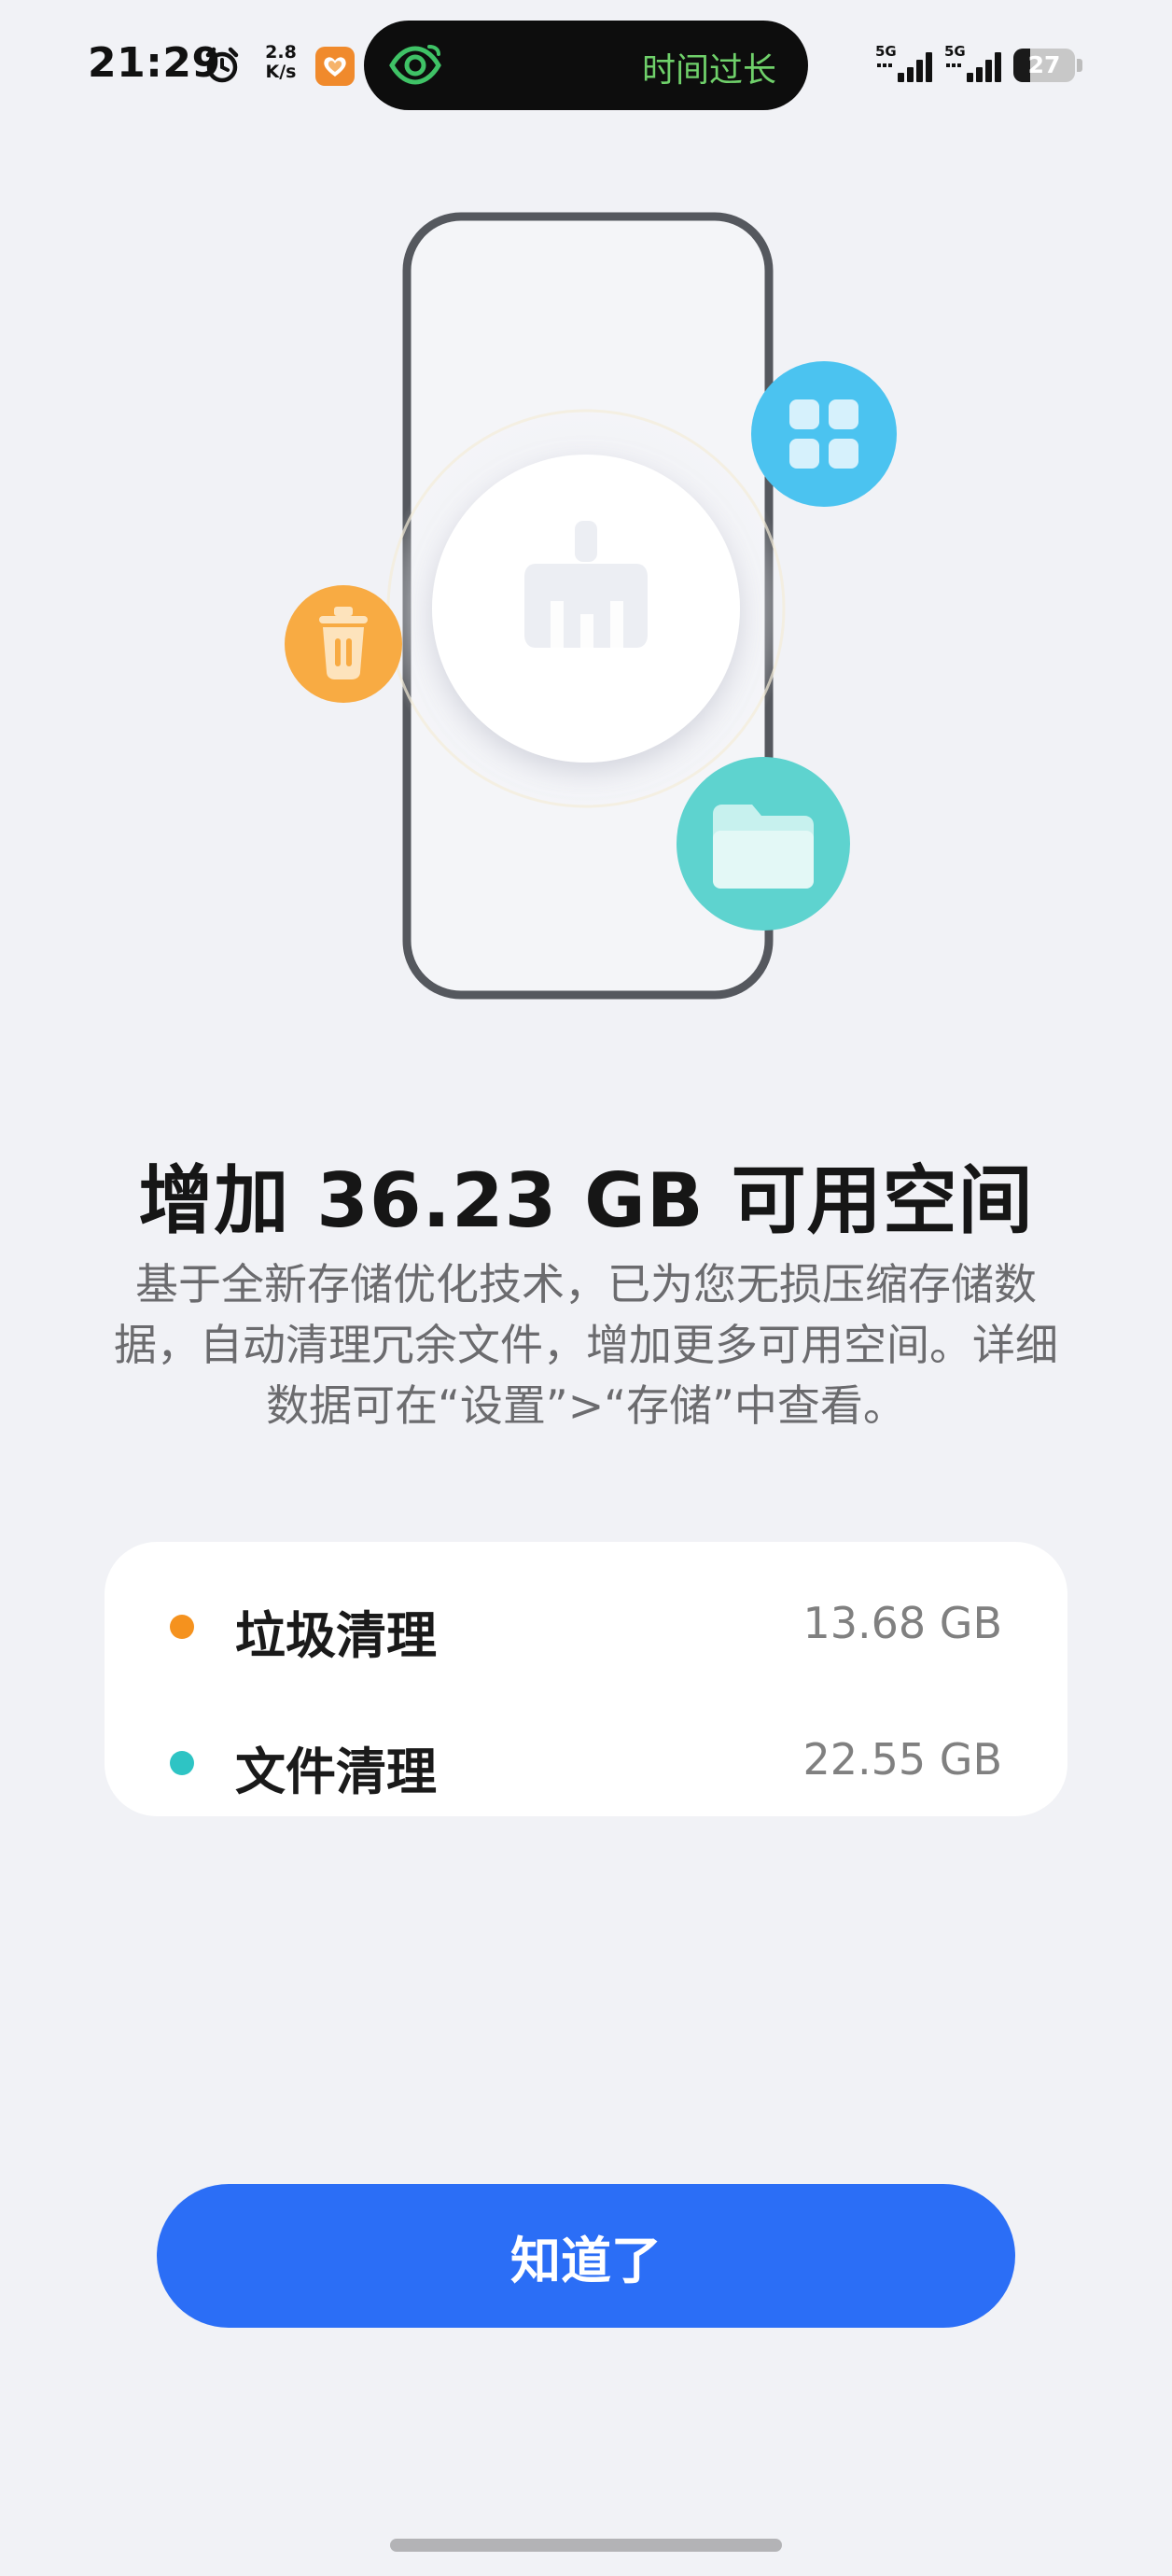 This screenshot has width=1172, height=2576. I want to click on cellular-signal-1: 5G, so click(908, 64).